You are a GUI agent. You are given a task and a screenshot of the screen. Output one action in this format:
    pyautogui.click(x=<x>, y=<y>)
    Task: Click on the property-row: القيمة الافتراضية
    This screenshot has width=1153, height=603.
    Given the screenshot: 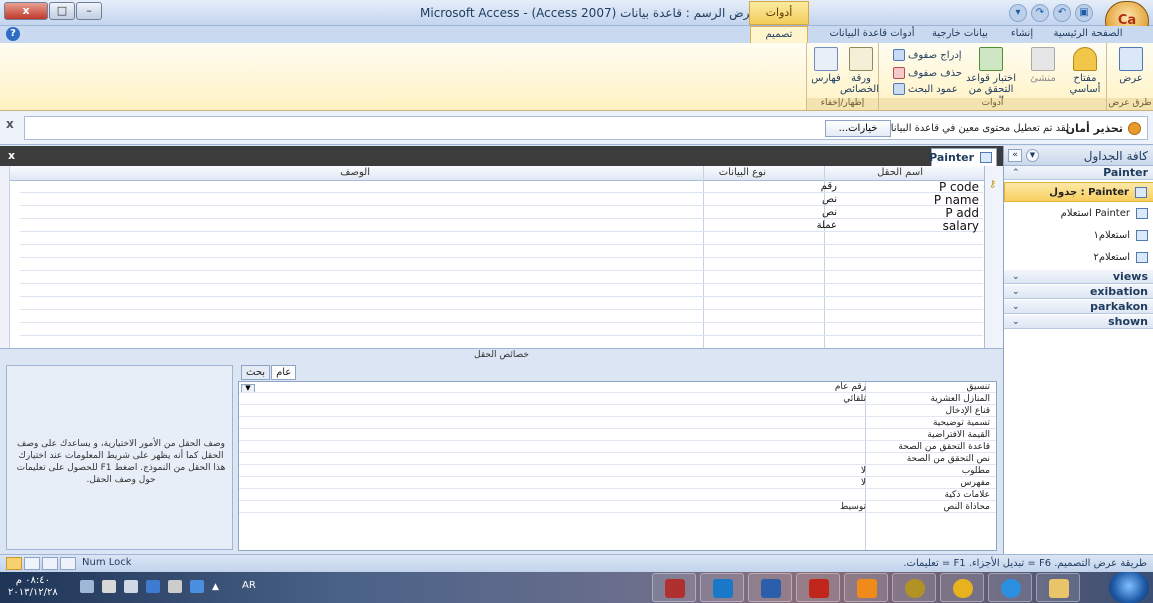 What is the action you would take?
    pyautogui.click(x=617, y=435)
    